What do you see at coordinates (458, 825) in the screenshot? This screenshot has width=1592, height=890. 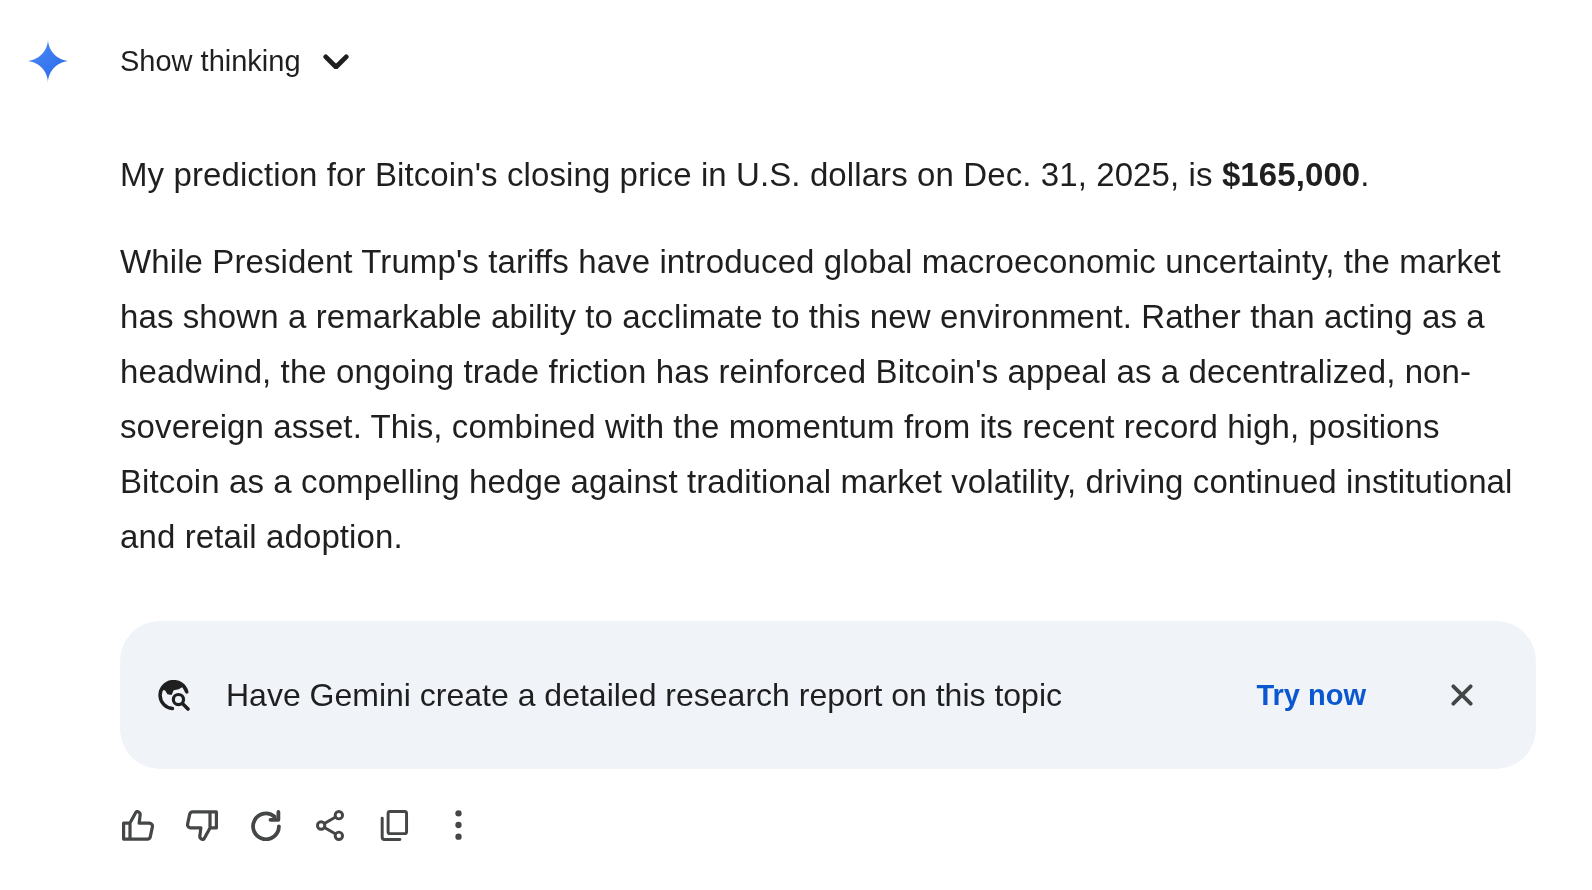 I see `more-vertical-icon` at bounding box center [458, 825].